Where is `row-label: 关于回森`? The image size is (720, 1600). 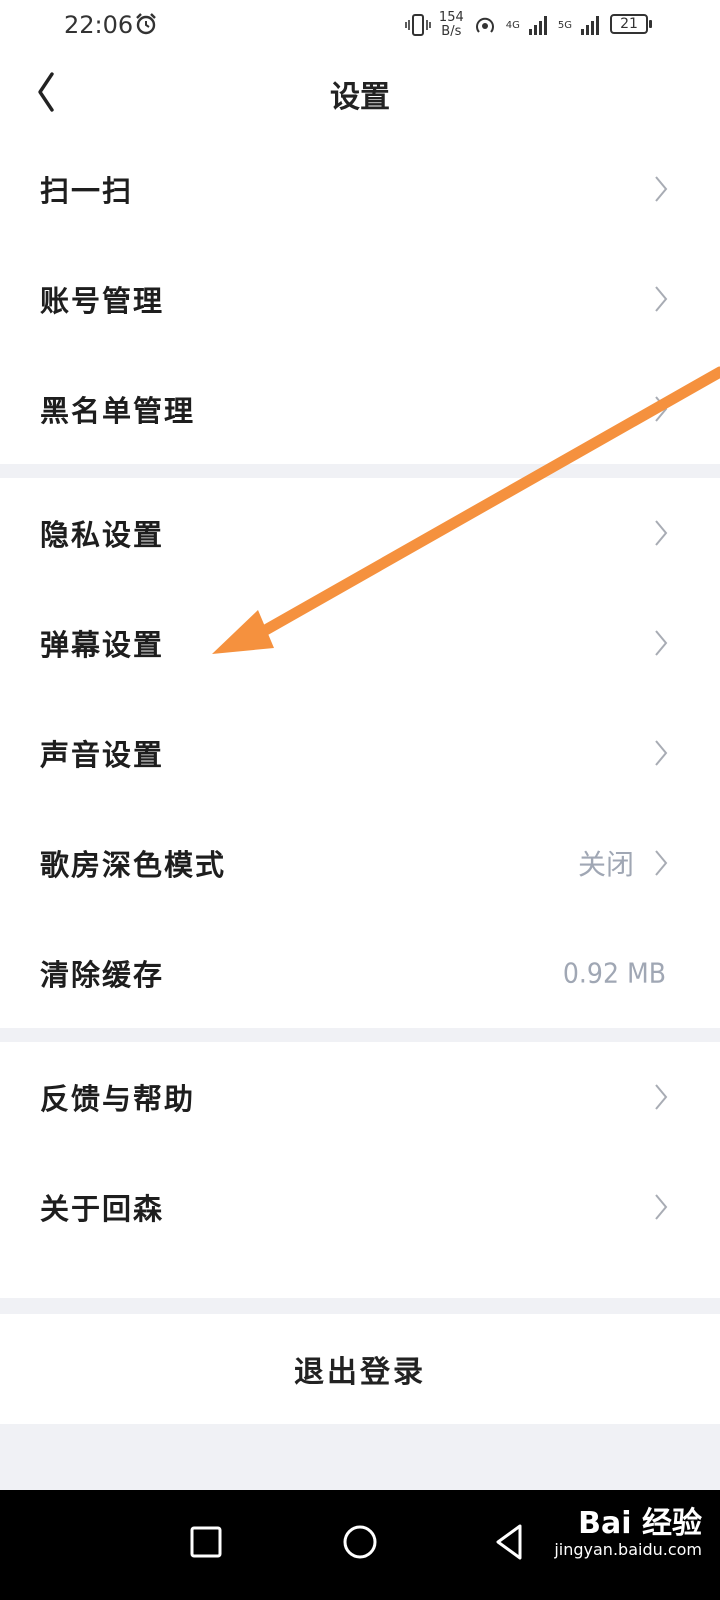
row-label: 关于回森 is located at coordinates (102, 1209).